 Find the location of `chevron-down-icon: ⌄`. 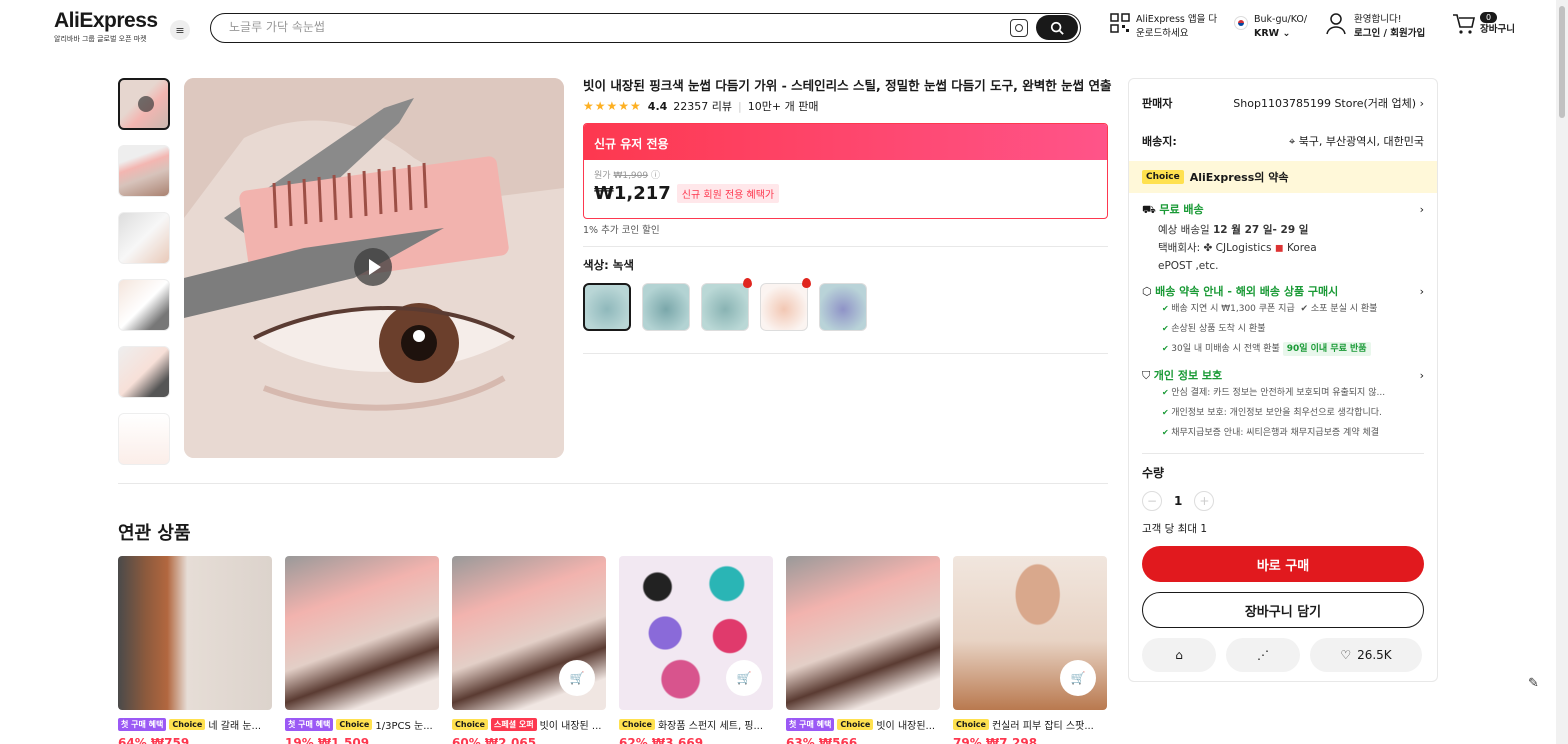

chevron-down-icon: ⌄ is located at coordinates (1286, 33).